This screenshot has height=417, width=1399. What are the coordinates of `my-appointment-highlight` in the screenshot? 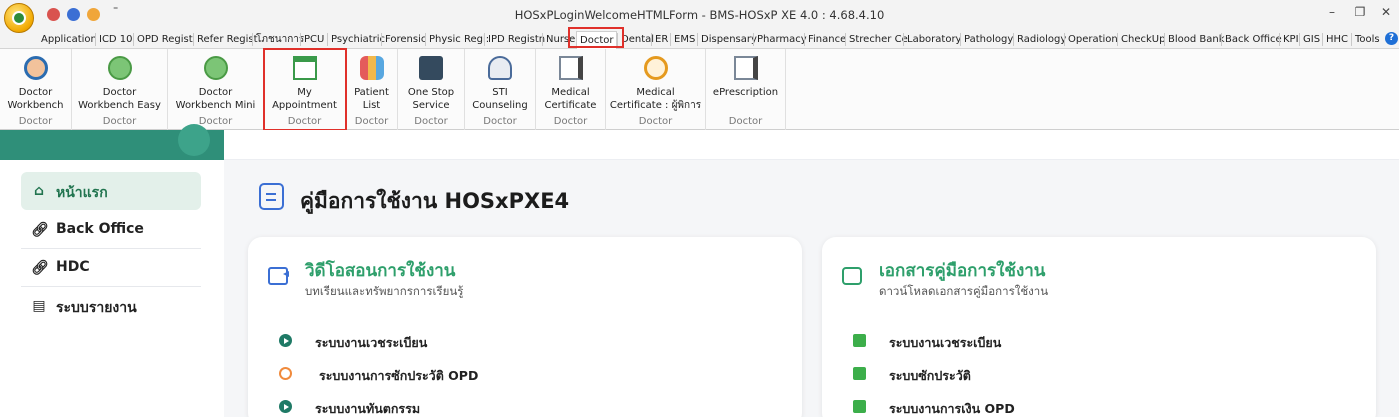 It's located at (305, 89).